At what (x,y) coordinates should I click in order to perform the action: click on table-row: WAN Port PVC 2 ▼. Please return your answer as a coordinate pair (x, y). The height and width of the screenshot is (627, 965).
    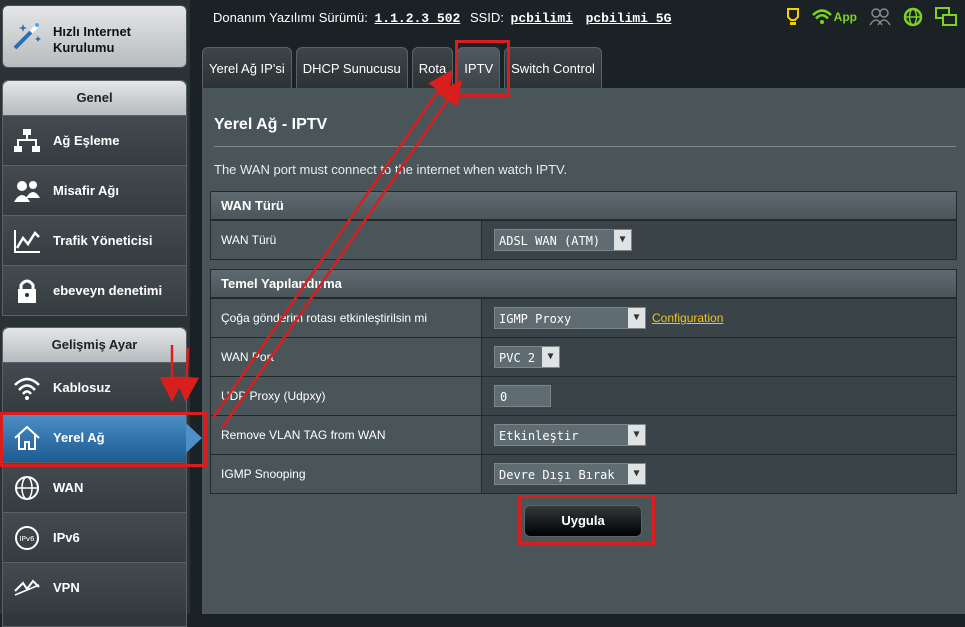
    Looking at the image, I should click on (583, 356).